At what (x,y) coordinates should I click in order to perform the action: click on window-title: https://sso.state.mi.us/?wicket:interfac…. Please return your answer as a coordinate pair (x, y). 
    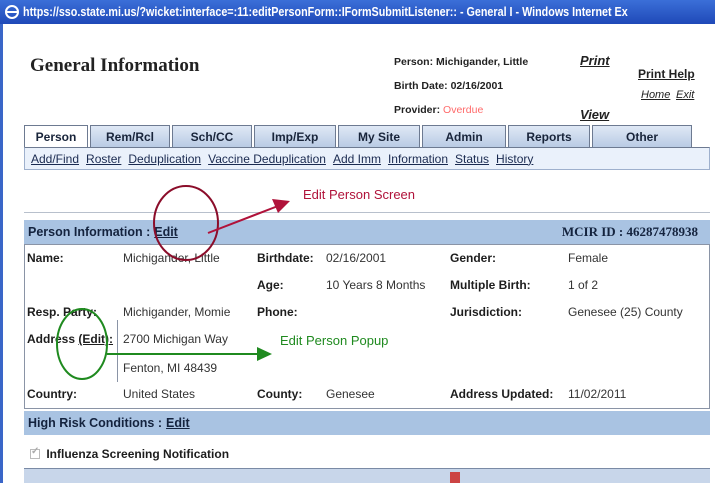
    Looking at the image, I should click on (325, 12).